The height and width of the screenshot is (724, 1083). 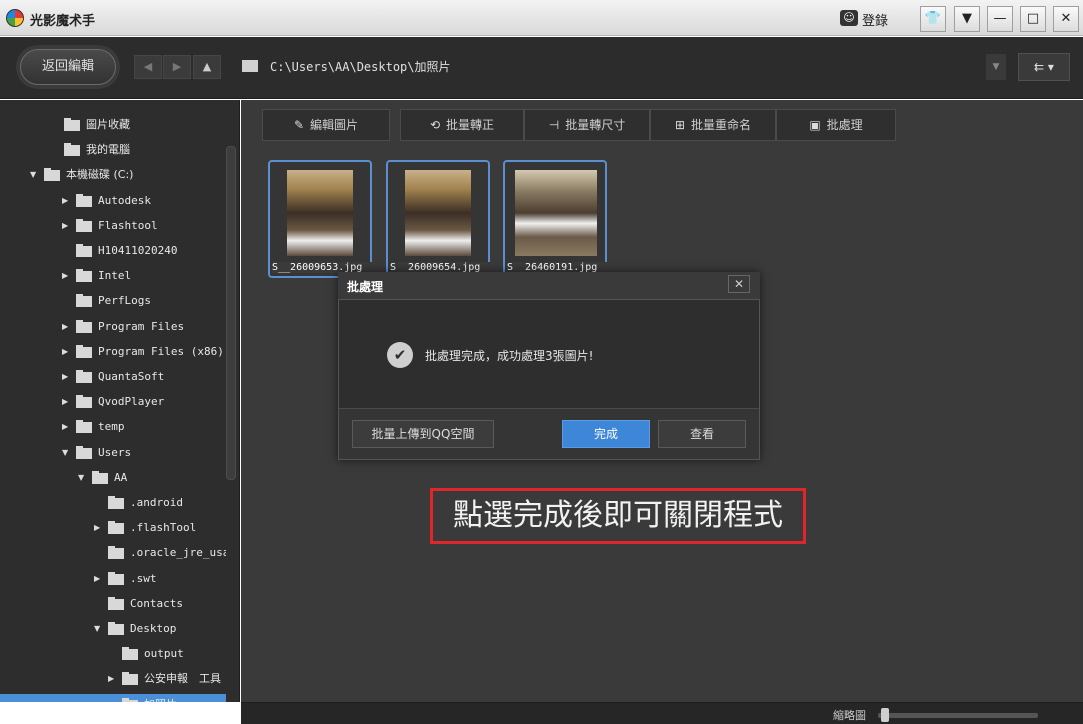 What do you see at coordinates (1066, 19) in the screenshot?
I see `close-window-button: ✕` at bounding box center [1066, 19].